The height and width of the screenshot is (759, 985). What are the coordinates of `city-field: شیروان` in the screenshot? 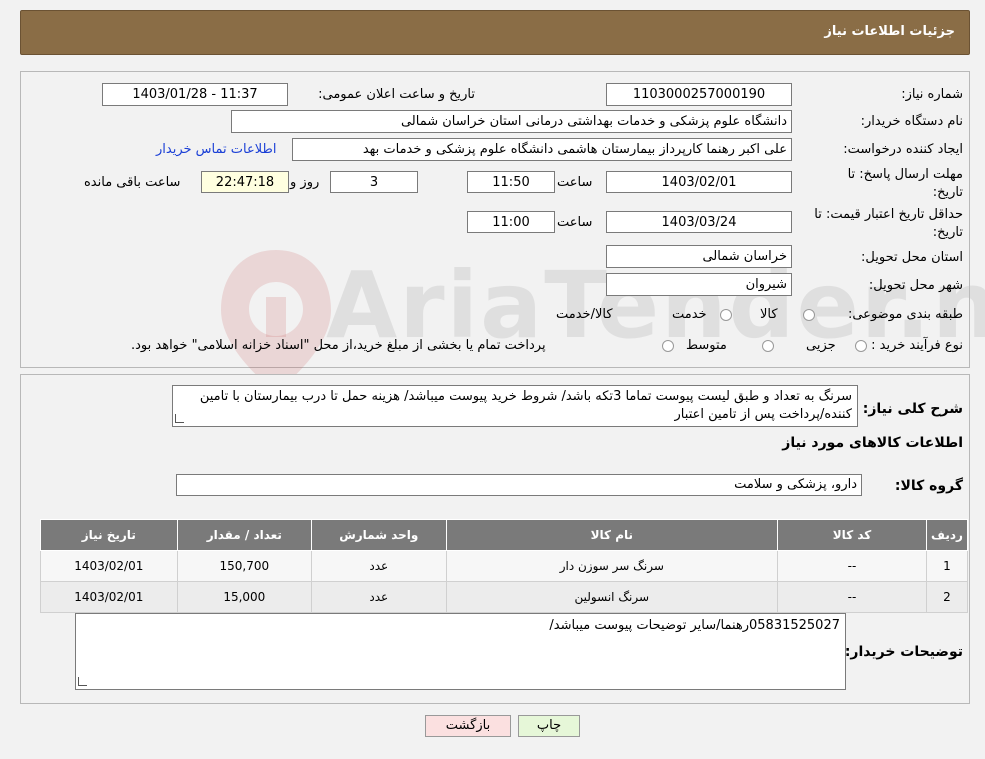 It's located at (699, 284).